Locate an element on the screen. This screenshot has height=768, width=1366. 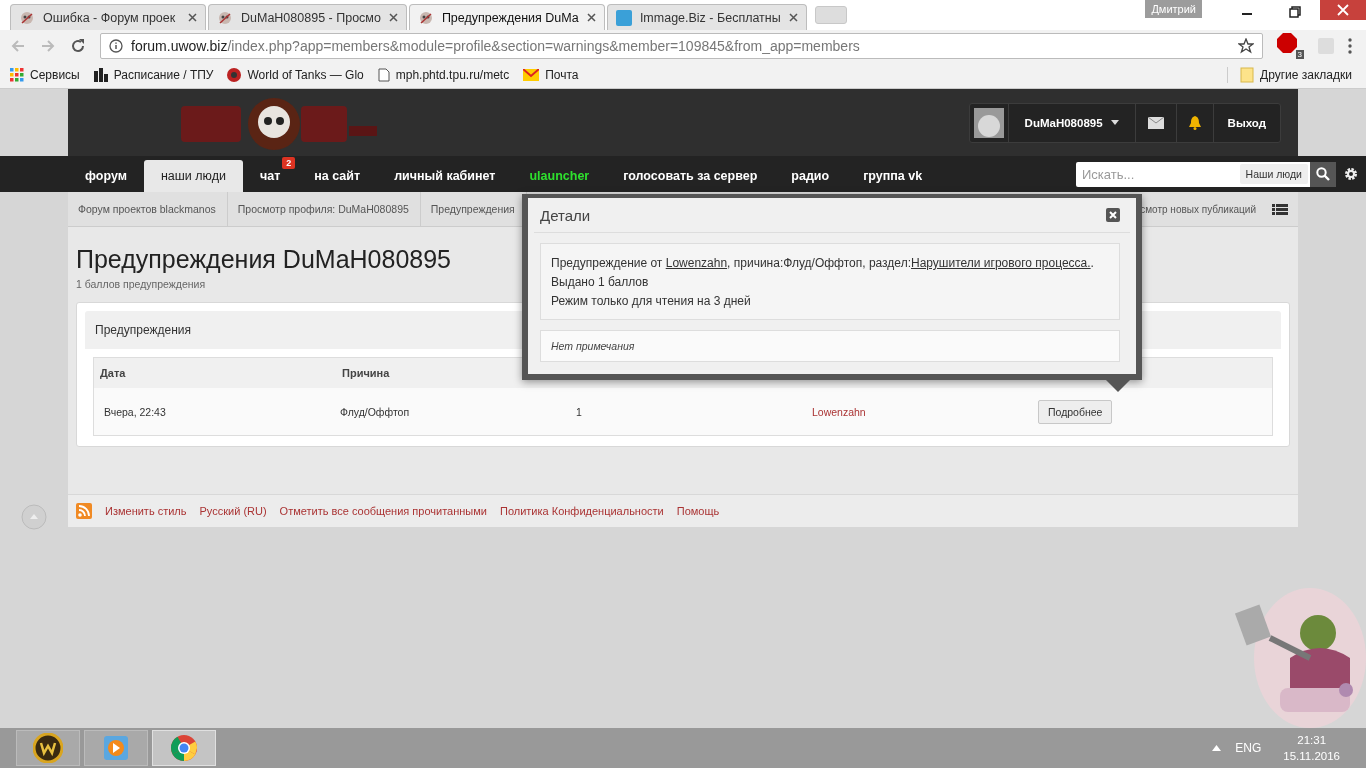
extension-badge: 3 is located at coordinates (1299, 54).